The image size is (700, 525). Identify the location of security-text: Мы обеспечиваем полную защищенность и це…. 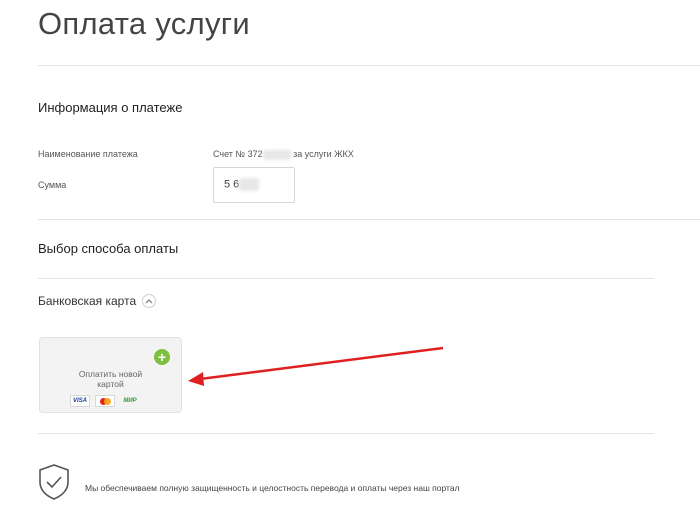
(272, 488).